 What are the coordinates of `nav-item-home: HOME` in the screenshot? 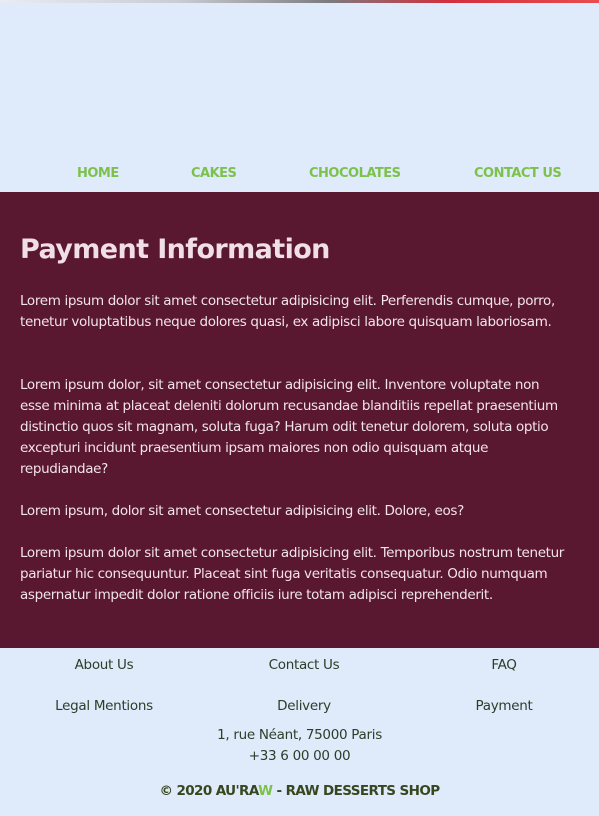 It's located at (98, 173).